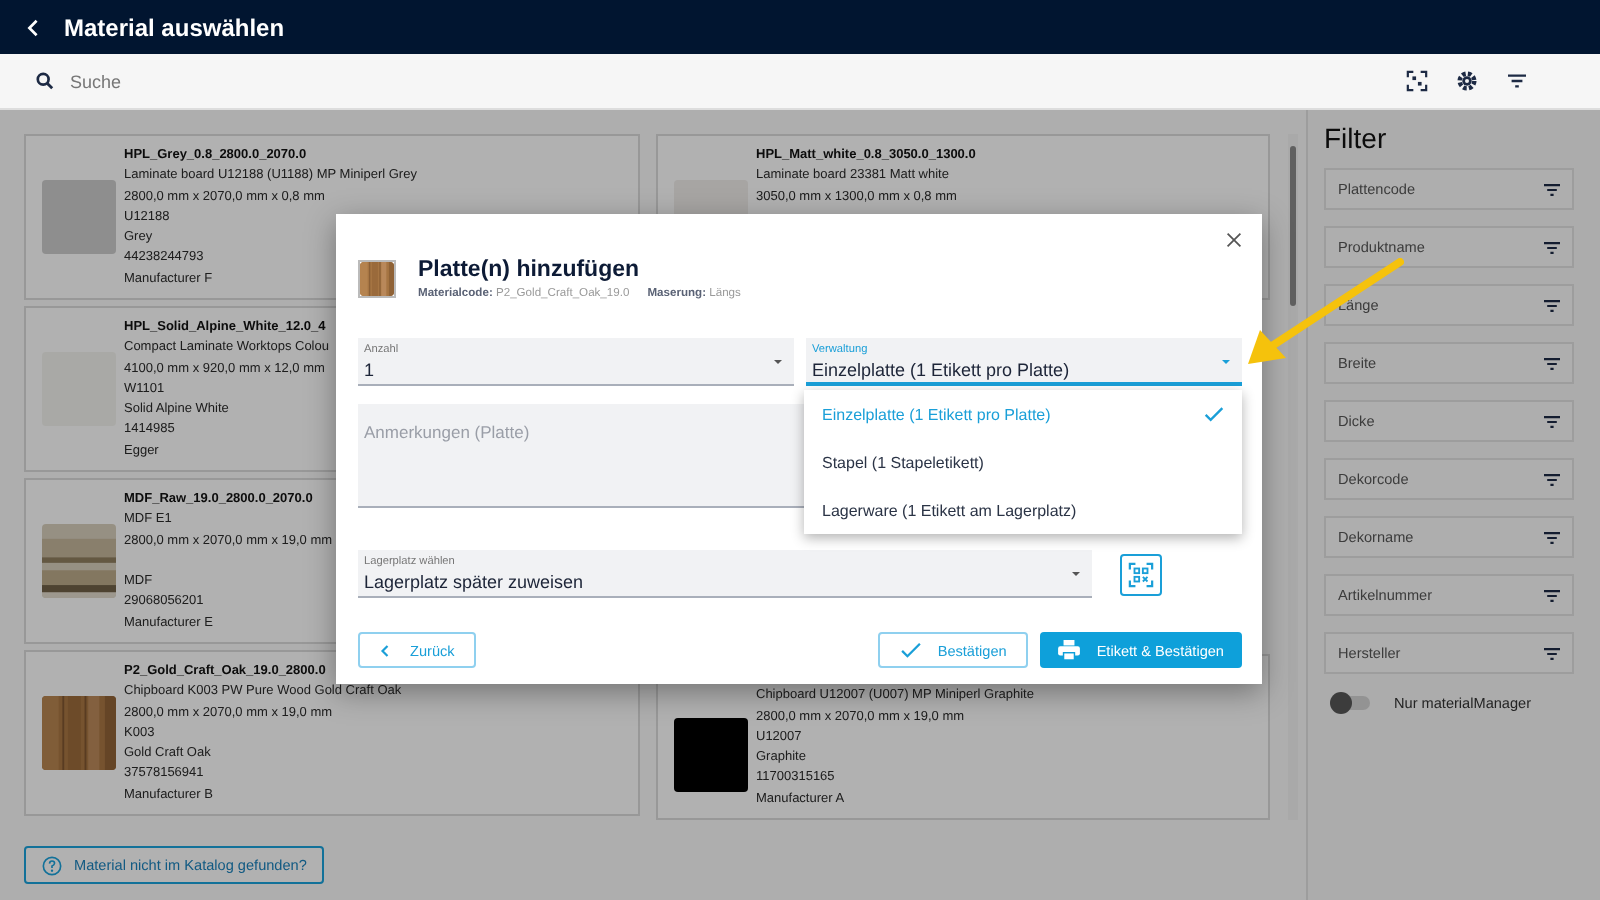 Image resolution: width=1600 pixels, height=900 pixels. What do you see at coordinates (174, 27) in the screenshot?
I see `page-title: Material auswählen` at bounding box center [174, 27].